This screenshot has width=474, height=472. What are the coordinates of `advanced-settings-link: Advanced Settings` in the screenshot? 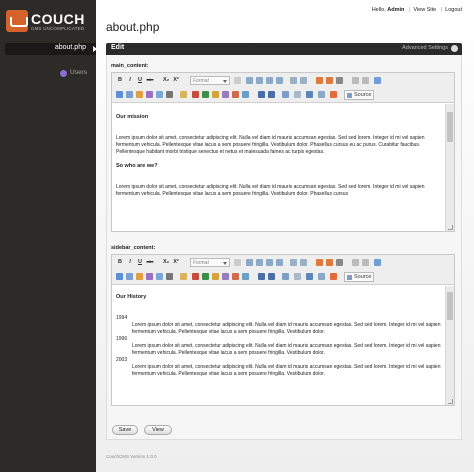 It's located at (425, 48).